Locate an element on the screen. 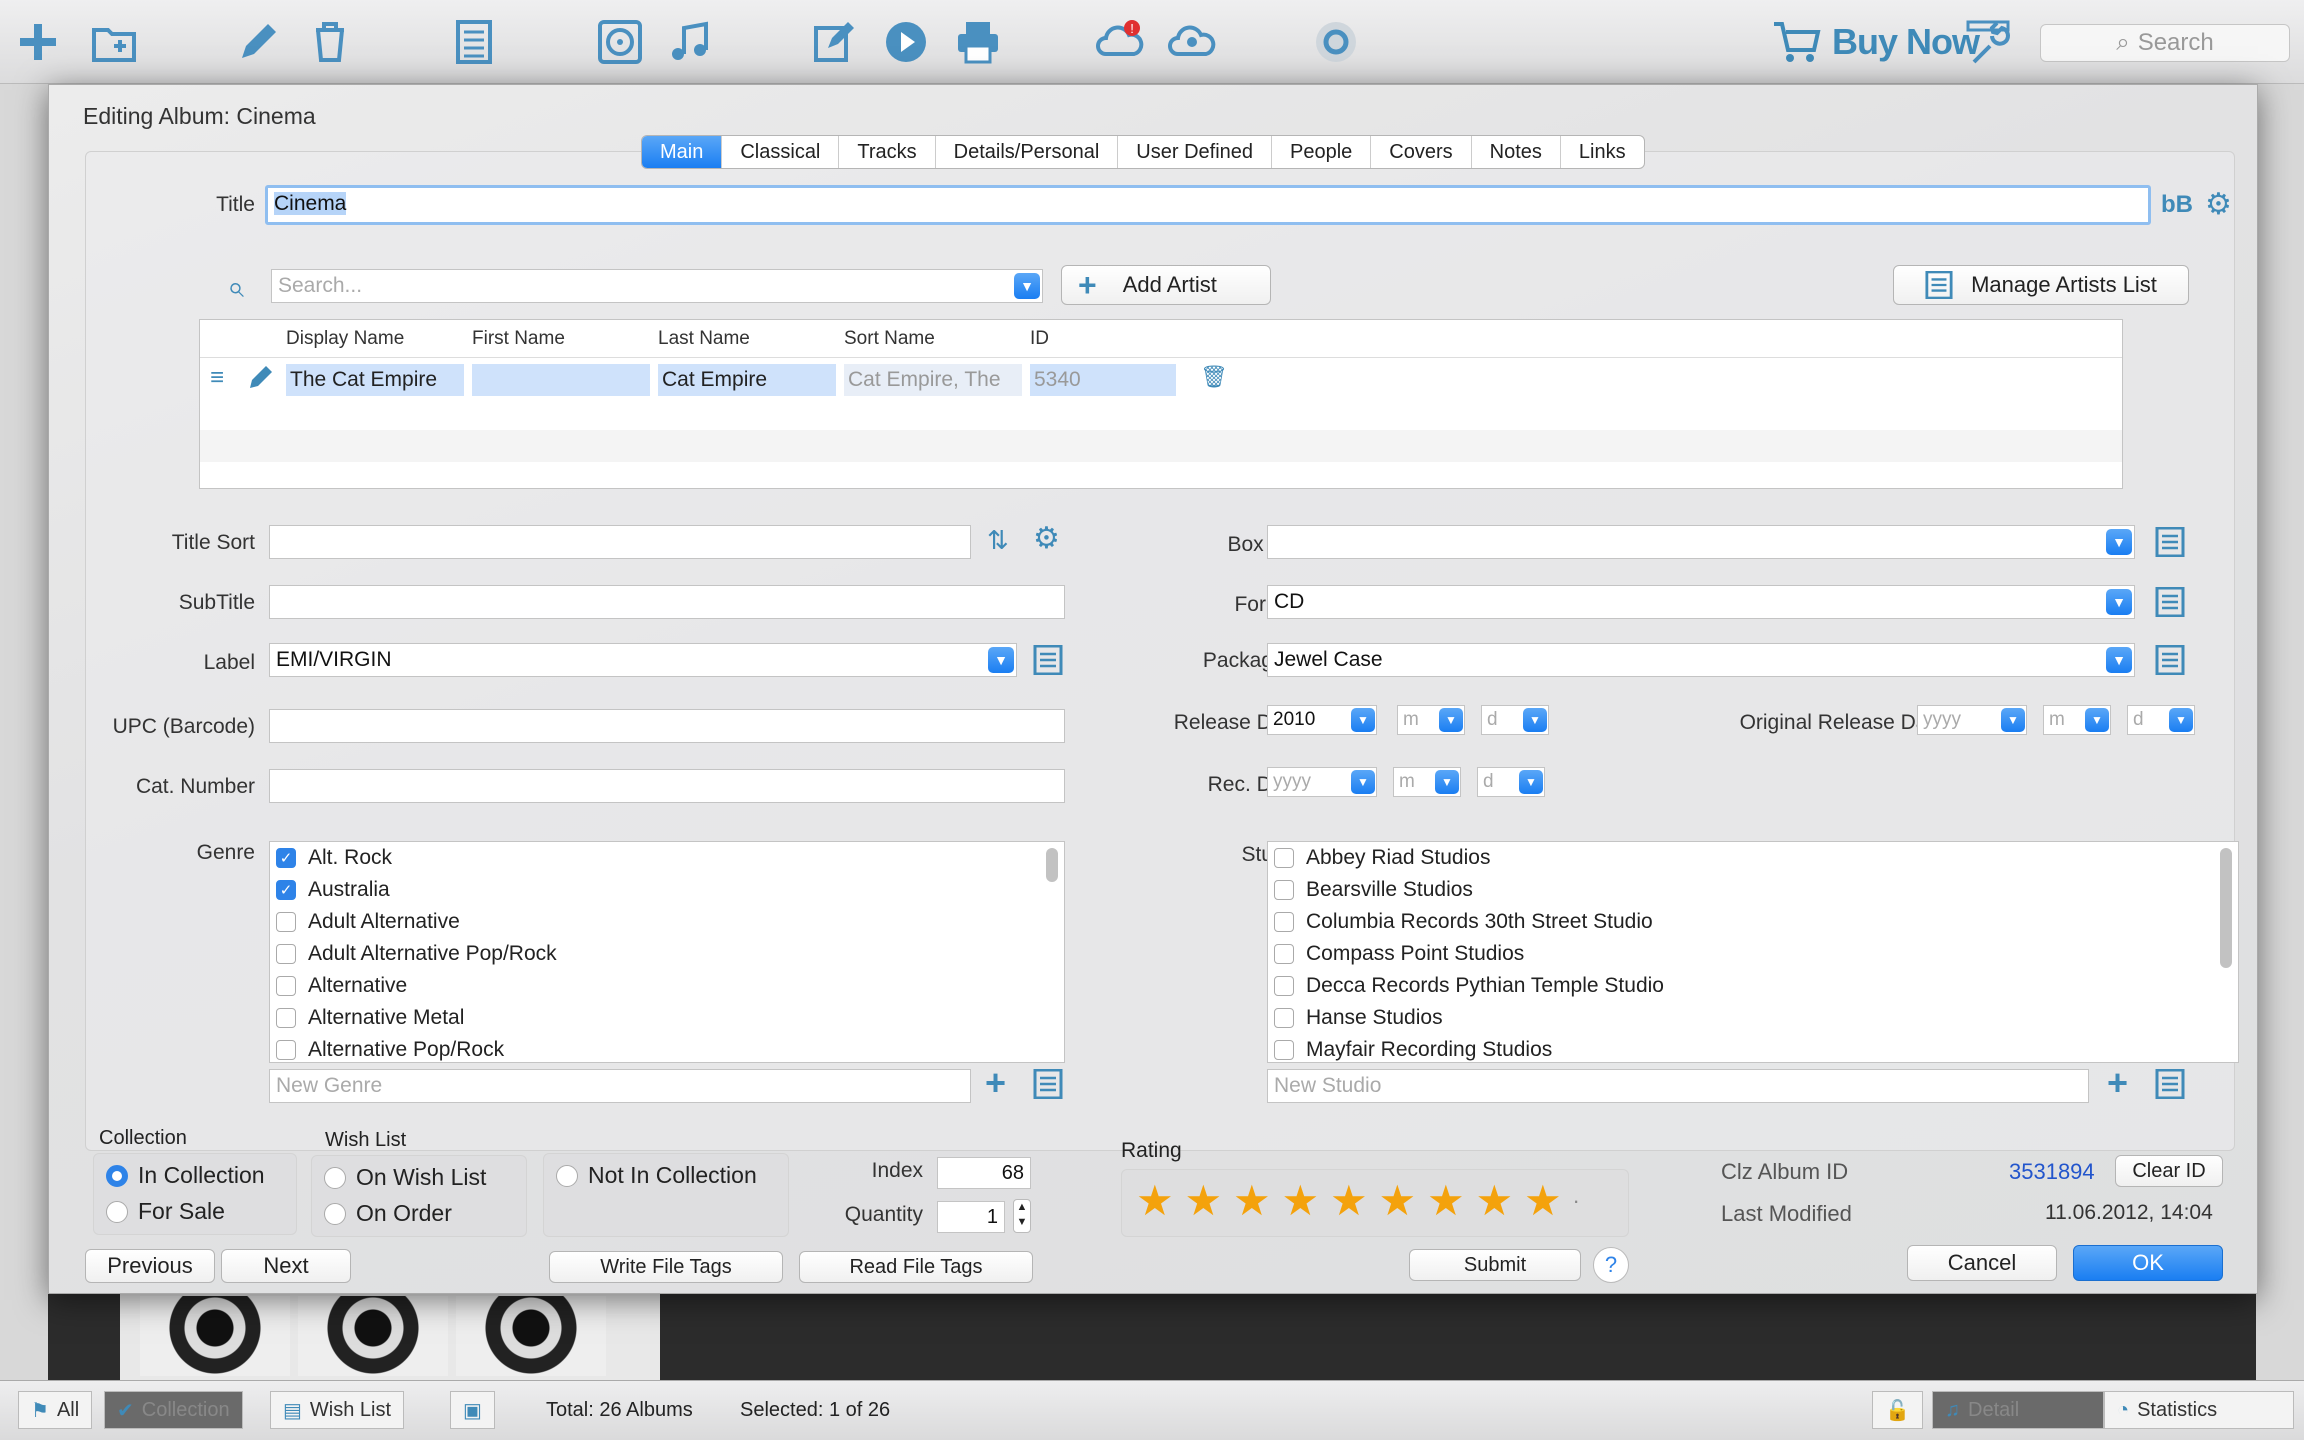 The image size is (2304, 1440). case-button: bB is located at coordinates (2177, 205).